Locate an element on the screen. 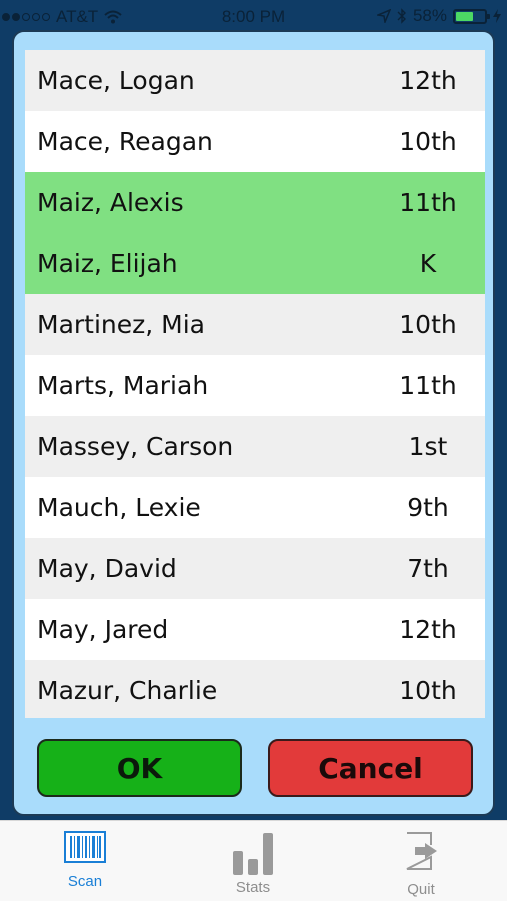 This screenshot has width=507, height=901. student-row: May, Jared 12th is located at coordinates (255, 629).